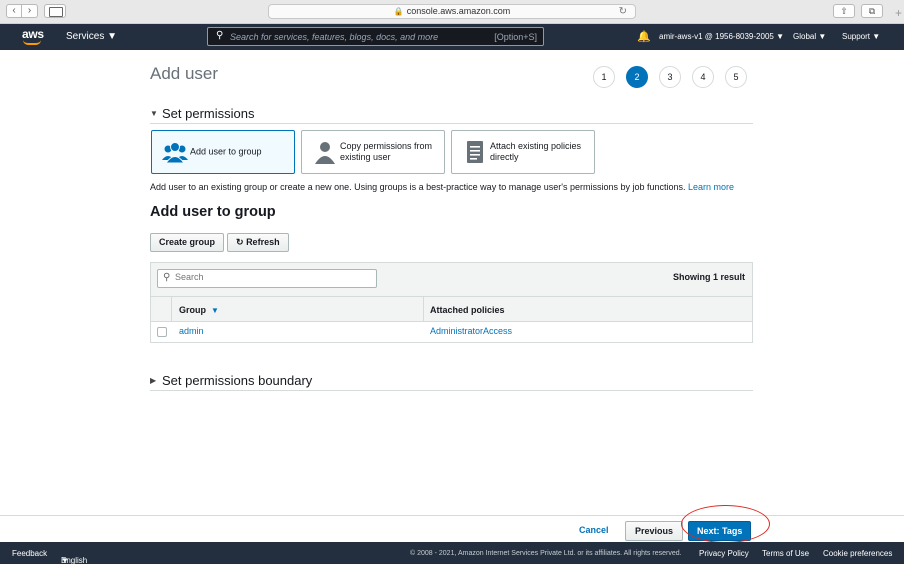  What do you see at coordinates (237, 380) in the screenshot?
I see `permissions-boundary-heading: Set permissions boundary` at bounding box center [237, 380].